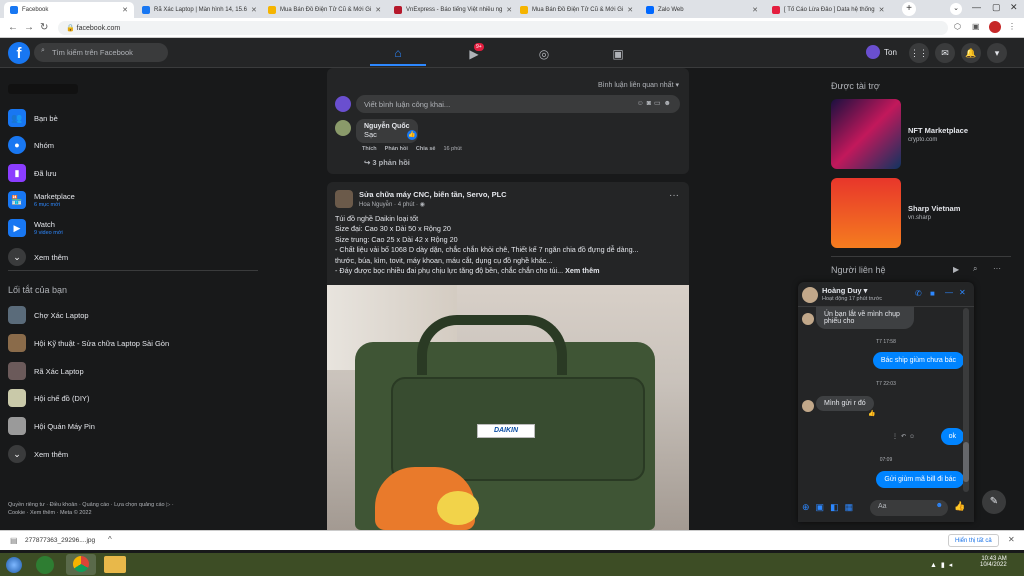 The image size is (1024, 576). I want to click on chevron-up-icon: ^, so click(110, 539).